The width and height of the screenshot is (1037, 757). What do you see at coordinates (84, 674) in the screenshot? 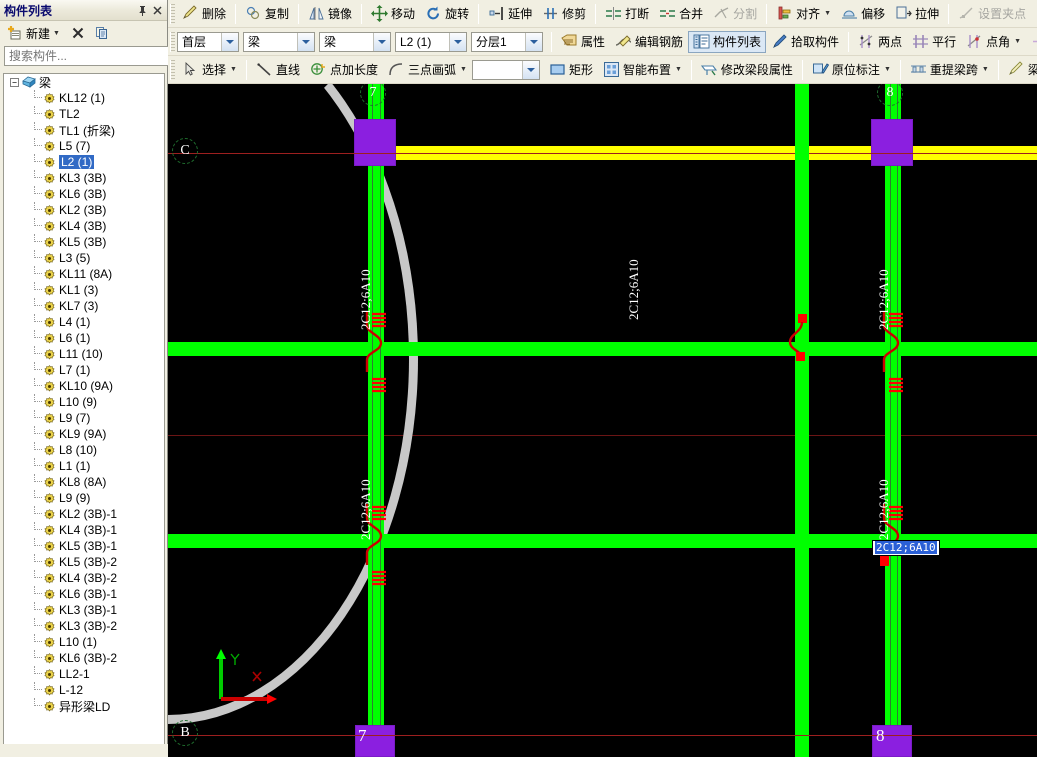
I see `tree-item-component: LL2-1` at bounding box center [84, 674].